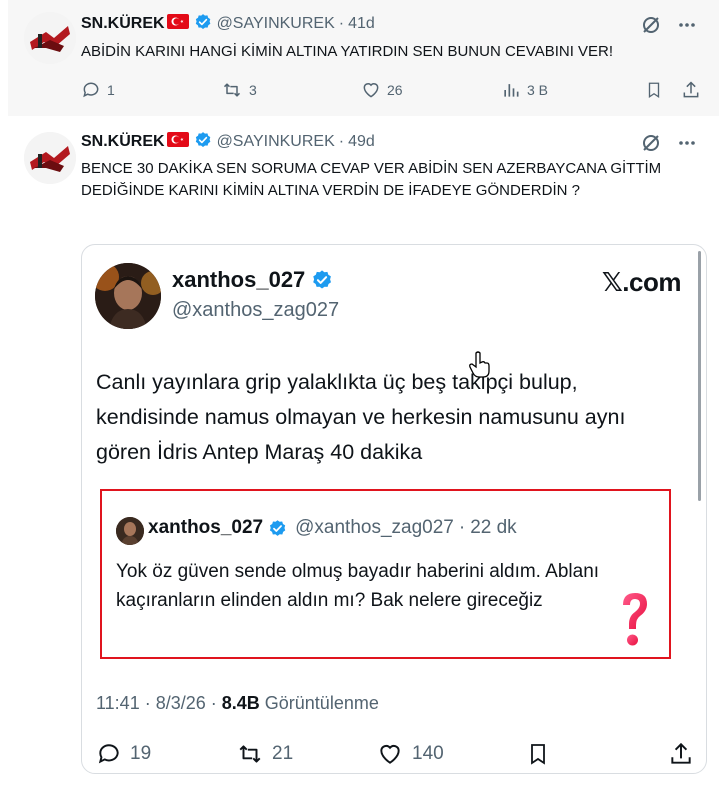 The image size is (727, 808). Describe the element at coordinates (239, 279) in the screenshot. I see `card-author-name: xanthos_027` at that location.